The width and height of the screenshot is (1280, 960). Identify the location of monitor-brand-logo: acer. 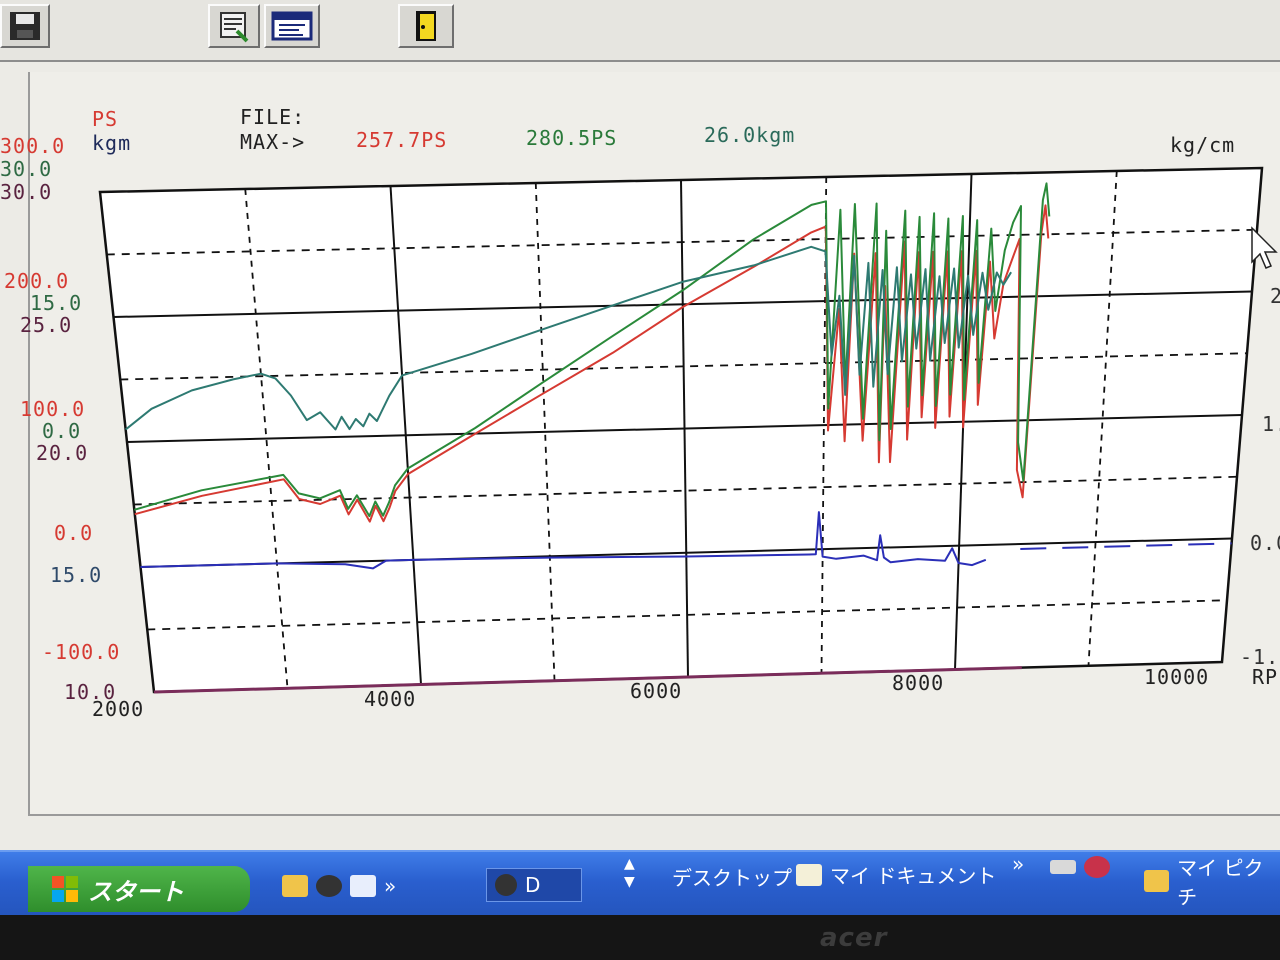
(854, 938).